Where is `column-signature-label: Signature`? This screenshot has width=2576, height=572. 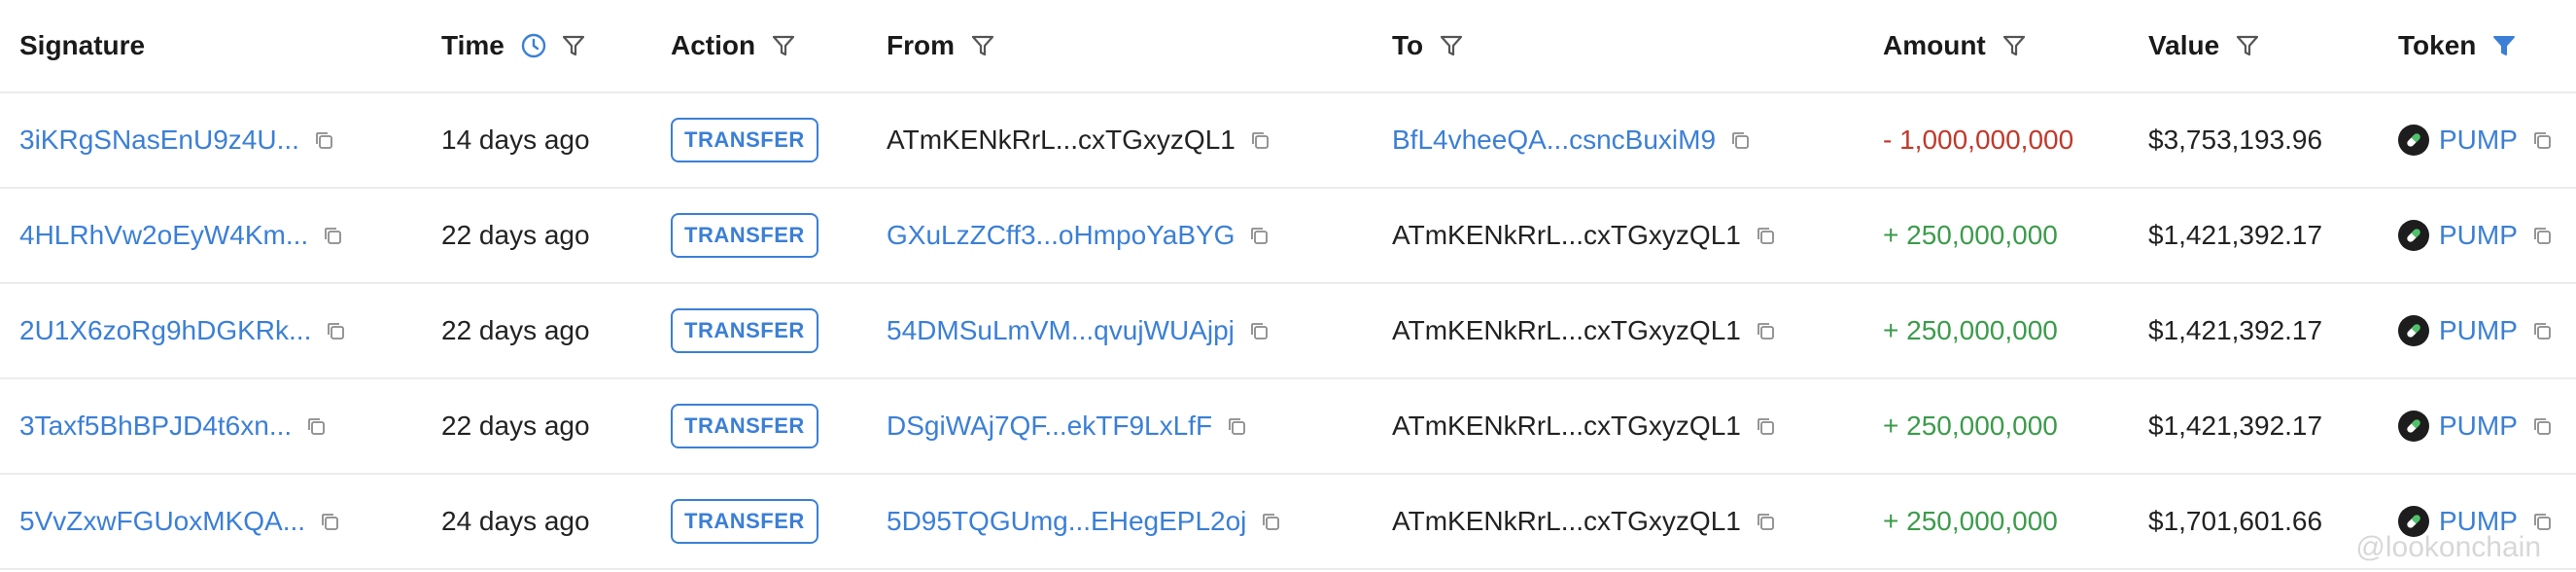
column-signature-label: Signature is located at coordinates (83, 45).